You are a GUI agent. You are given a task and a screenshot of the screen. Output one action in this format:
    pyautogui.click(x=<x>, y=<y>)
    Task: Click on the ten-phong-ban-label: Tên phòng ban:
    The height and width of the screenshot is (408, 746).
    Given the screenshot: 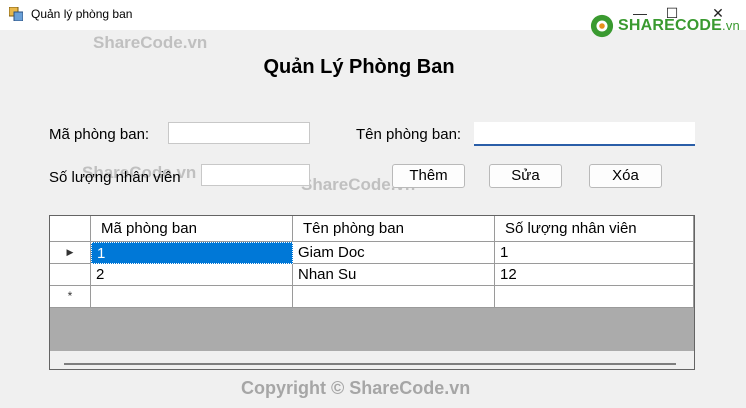 What is the action you would take?
    pyautogui.click(x=409, y=134)
    